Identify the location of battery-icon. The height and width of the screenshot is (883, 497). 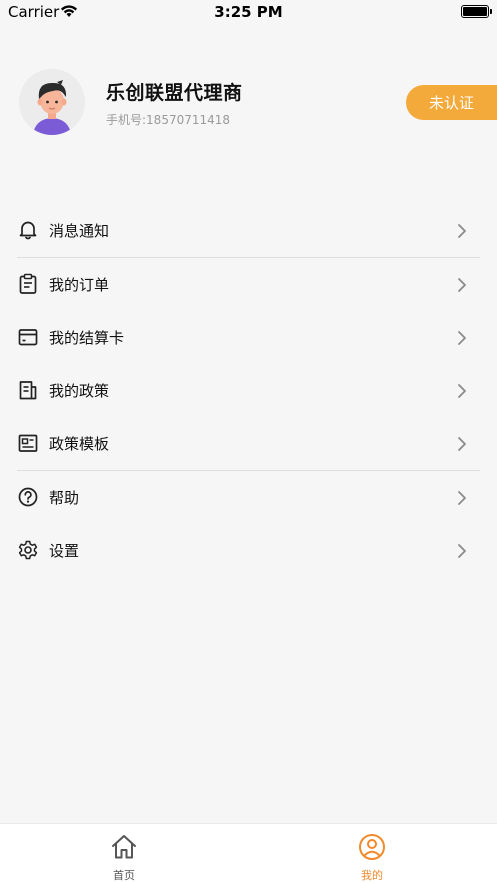
(476, 11).